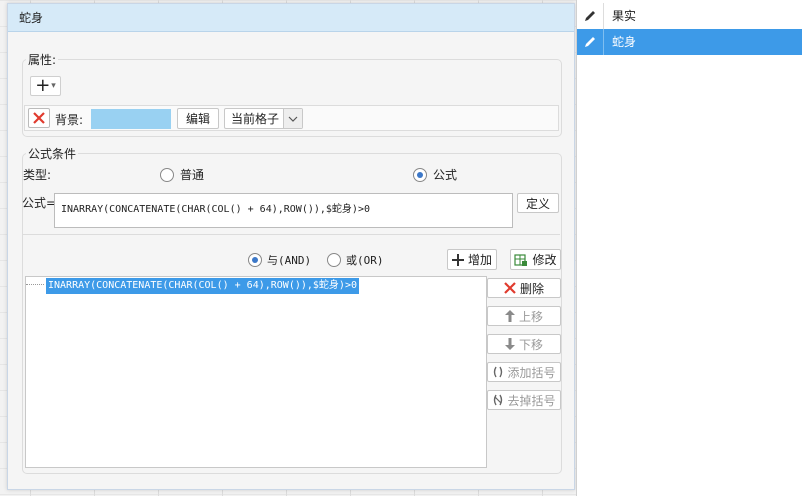  I want to click on type-option-formula: 公式, so click(435, 174).